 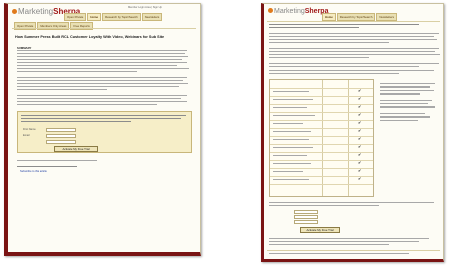 I want to click on top-links: Member Login Area | Sign Up, so click(x=145, y=7).